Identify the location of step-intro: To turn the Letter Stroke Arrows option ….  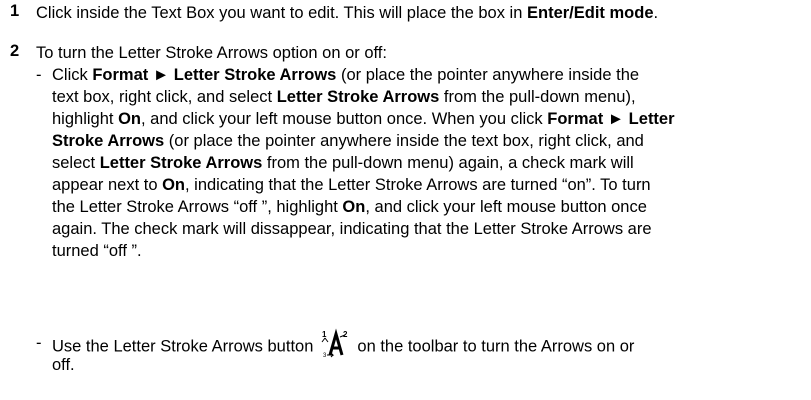
(211, 53).